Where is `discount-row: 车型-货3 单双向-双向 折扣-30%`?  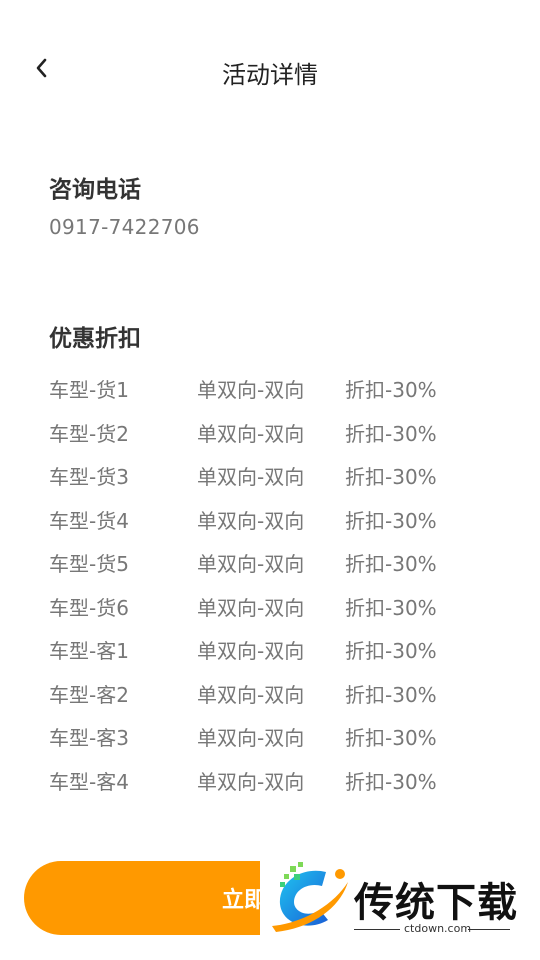 discount-row: 车型-货3 单双向-双向 折扣-30% is located at coordinates (279, 476).